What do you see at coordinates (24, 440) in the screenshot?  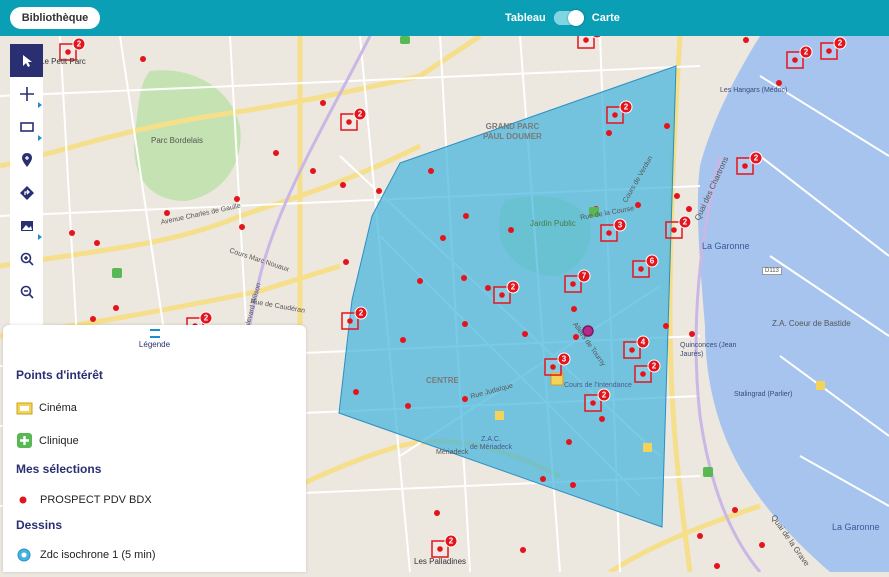 I see `clinic-icon` at bounding box center [24, 440].